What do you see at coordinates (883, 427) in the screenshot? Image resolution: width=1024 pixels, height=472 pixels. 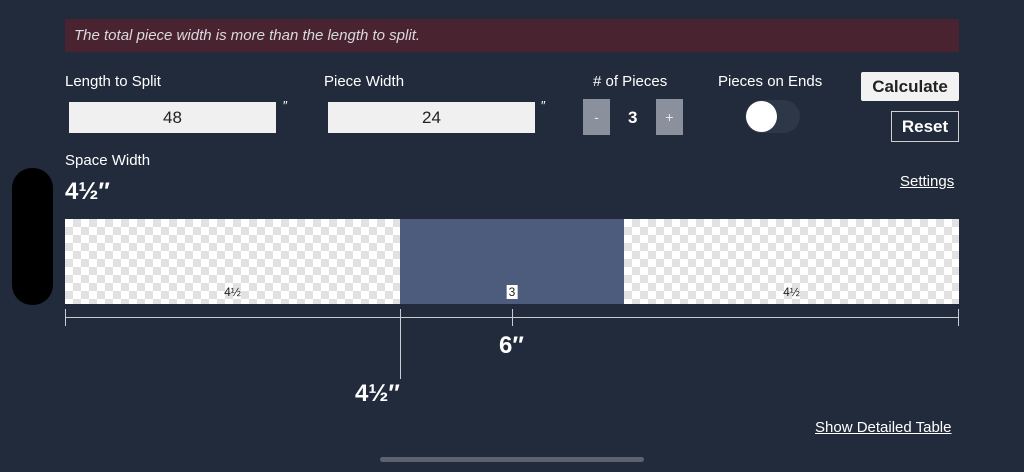 I see `show-detailed-table-link: Show Detailed Table` at bounding box center [883, 427].